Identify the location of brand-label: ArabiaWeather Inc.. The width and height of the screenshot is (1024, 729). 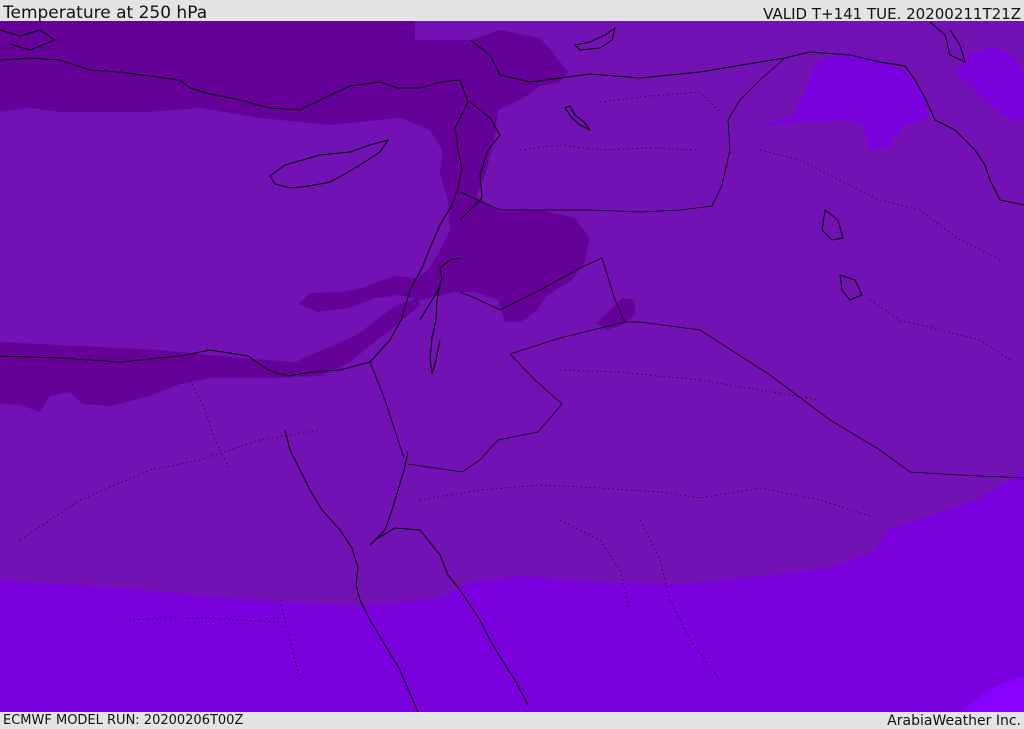
(954, 721).